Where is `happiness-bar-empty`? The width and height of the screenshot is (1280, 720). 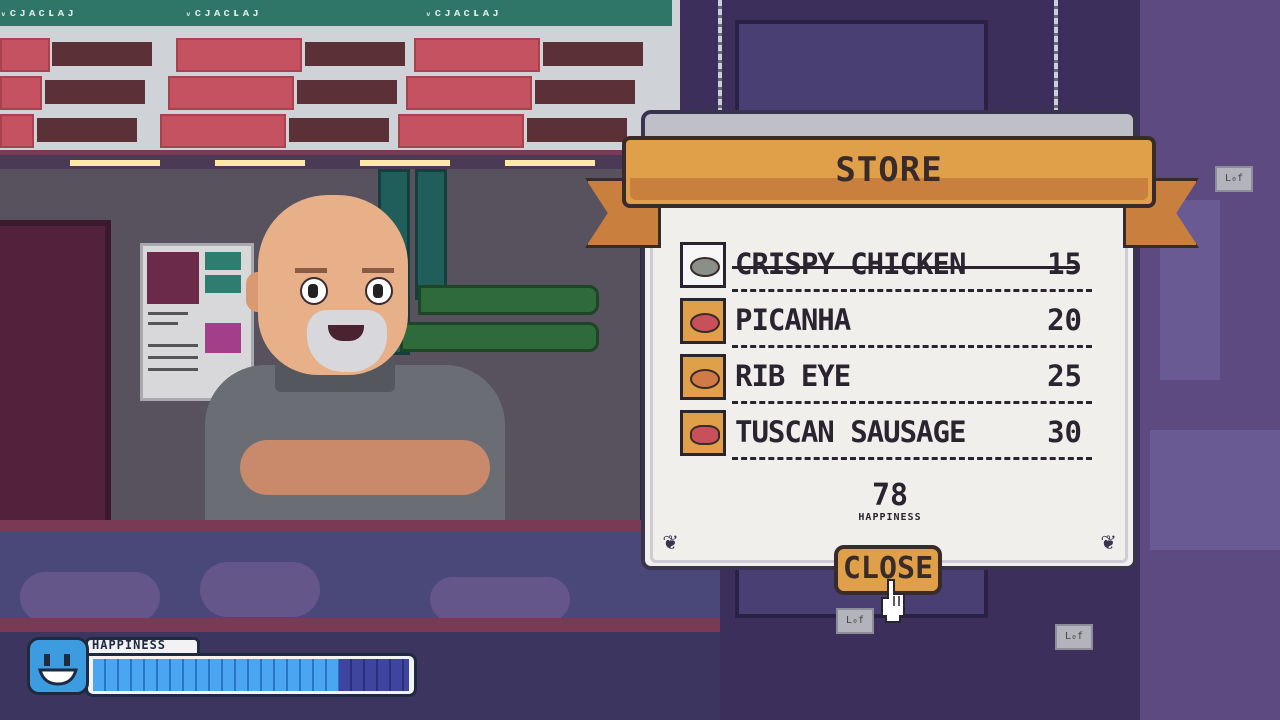 happiness-bar-empty is located at coordinates (374, 675).